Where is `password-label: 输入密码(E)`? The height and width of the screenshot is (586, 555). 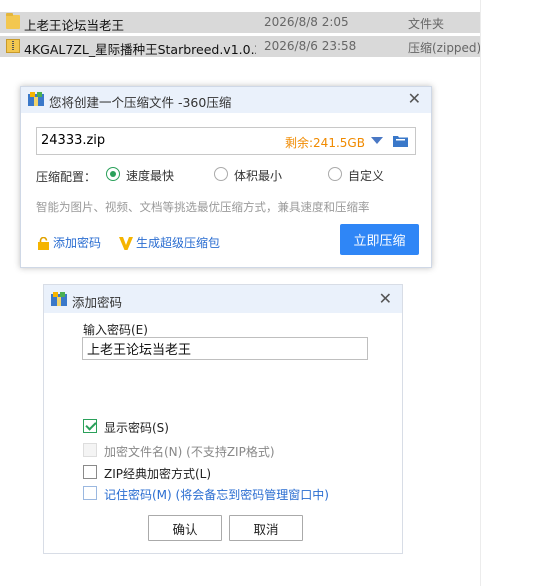 password-label: 输入密码(E) is located at coordinates (115, 330).